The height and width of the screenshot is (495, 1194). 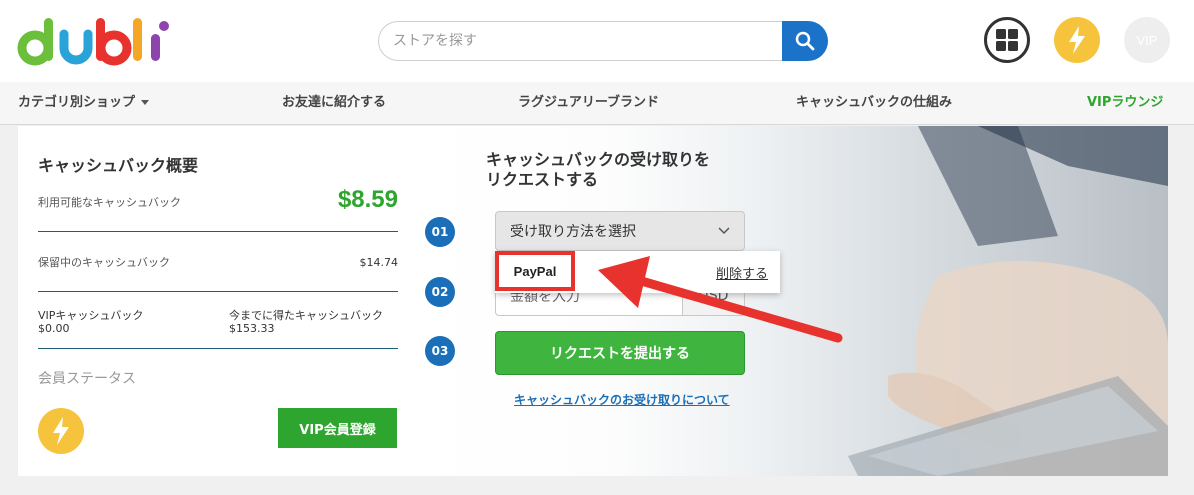 What do you see at coordinates (440, 351) in the screenshot?
I see `step-3-badge: 03` at bounding box center [440, 351].